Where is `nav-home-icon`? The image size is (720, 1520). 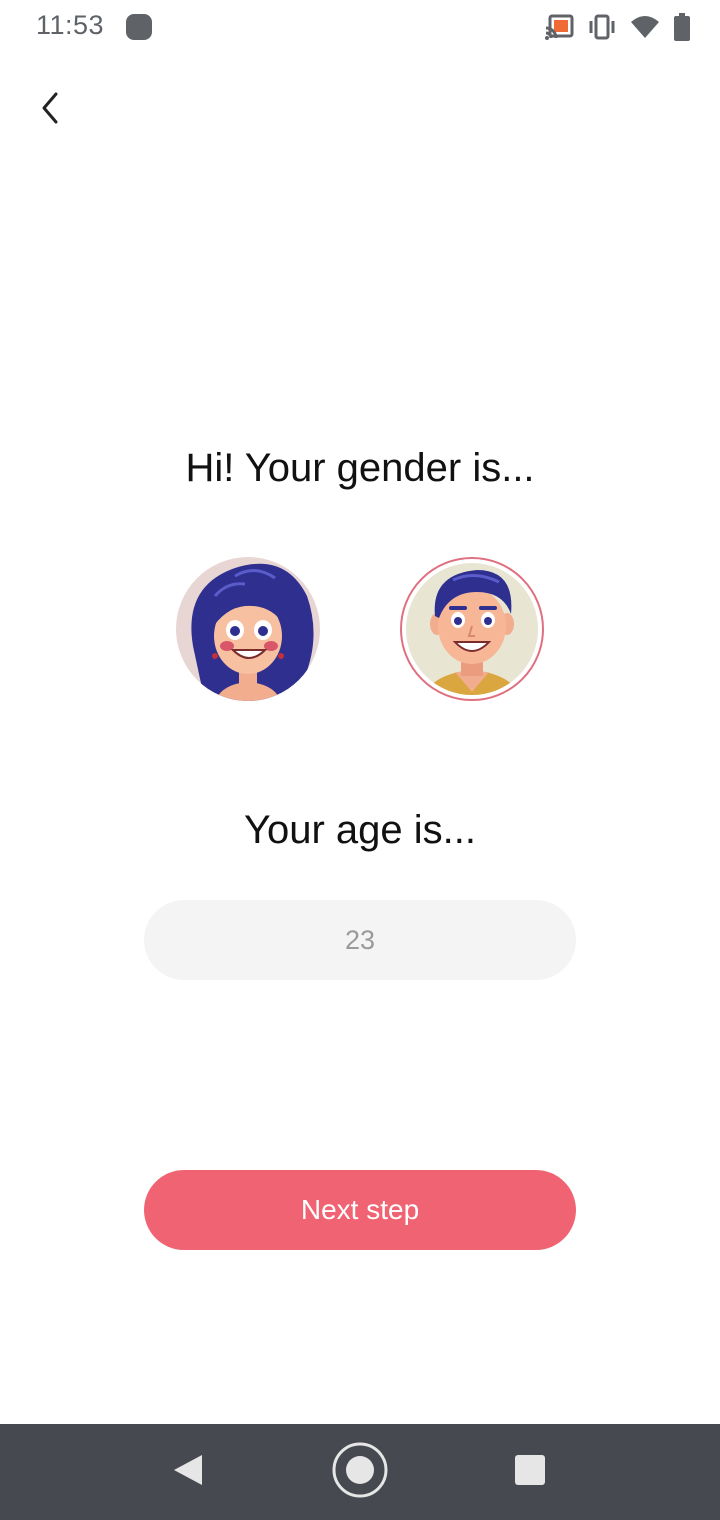 nav-home-icon is located at coordinates (360, 1472).